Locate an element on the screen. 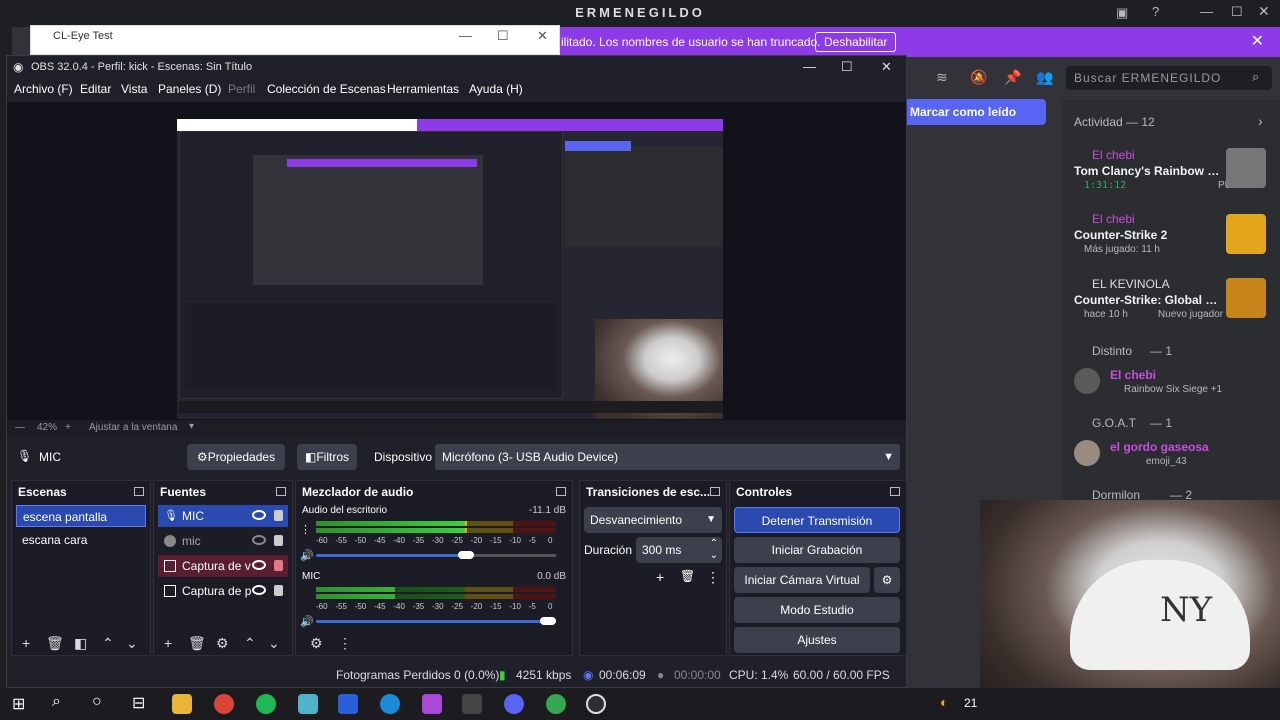 The image size is (1280, 720). stop-streaming-button: Detener Transmisión is located at coordinates (817, 520).